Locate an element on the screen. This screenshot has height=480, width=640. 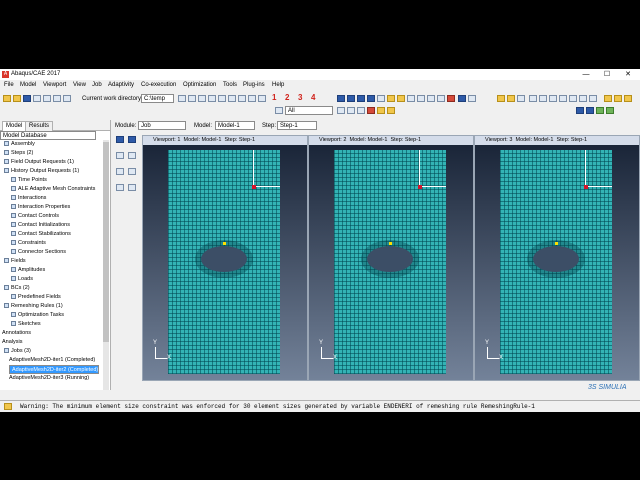
viewport-2-button: 2 is located at coordinates (287, 97).